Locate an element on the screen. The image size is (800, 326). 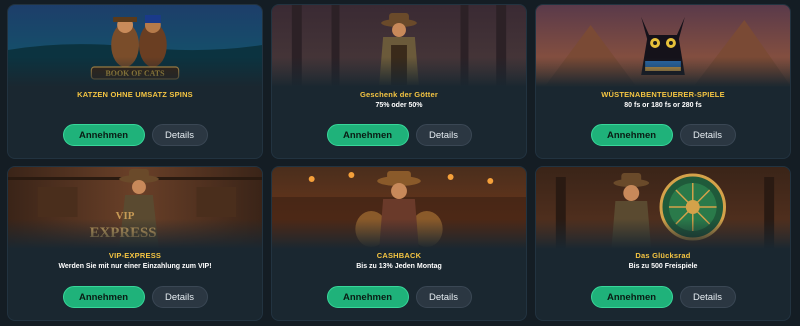
promo-title: VIP-EXPRESS is located at coordinates (135, 255).